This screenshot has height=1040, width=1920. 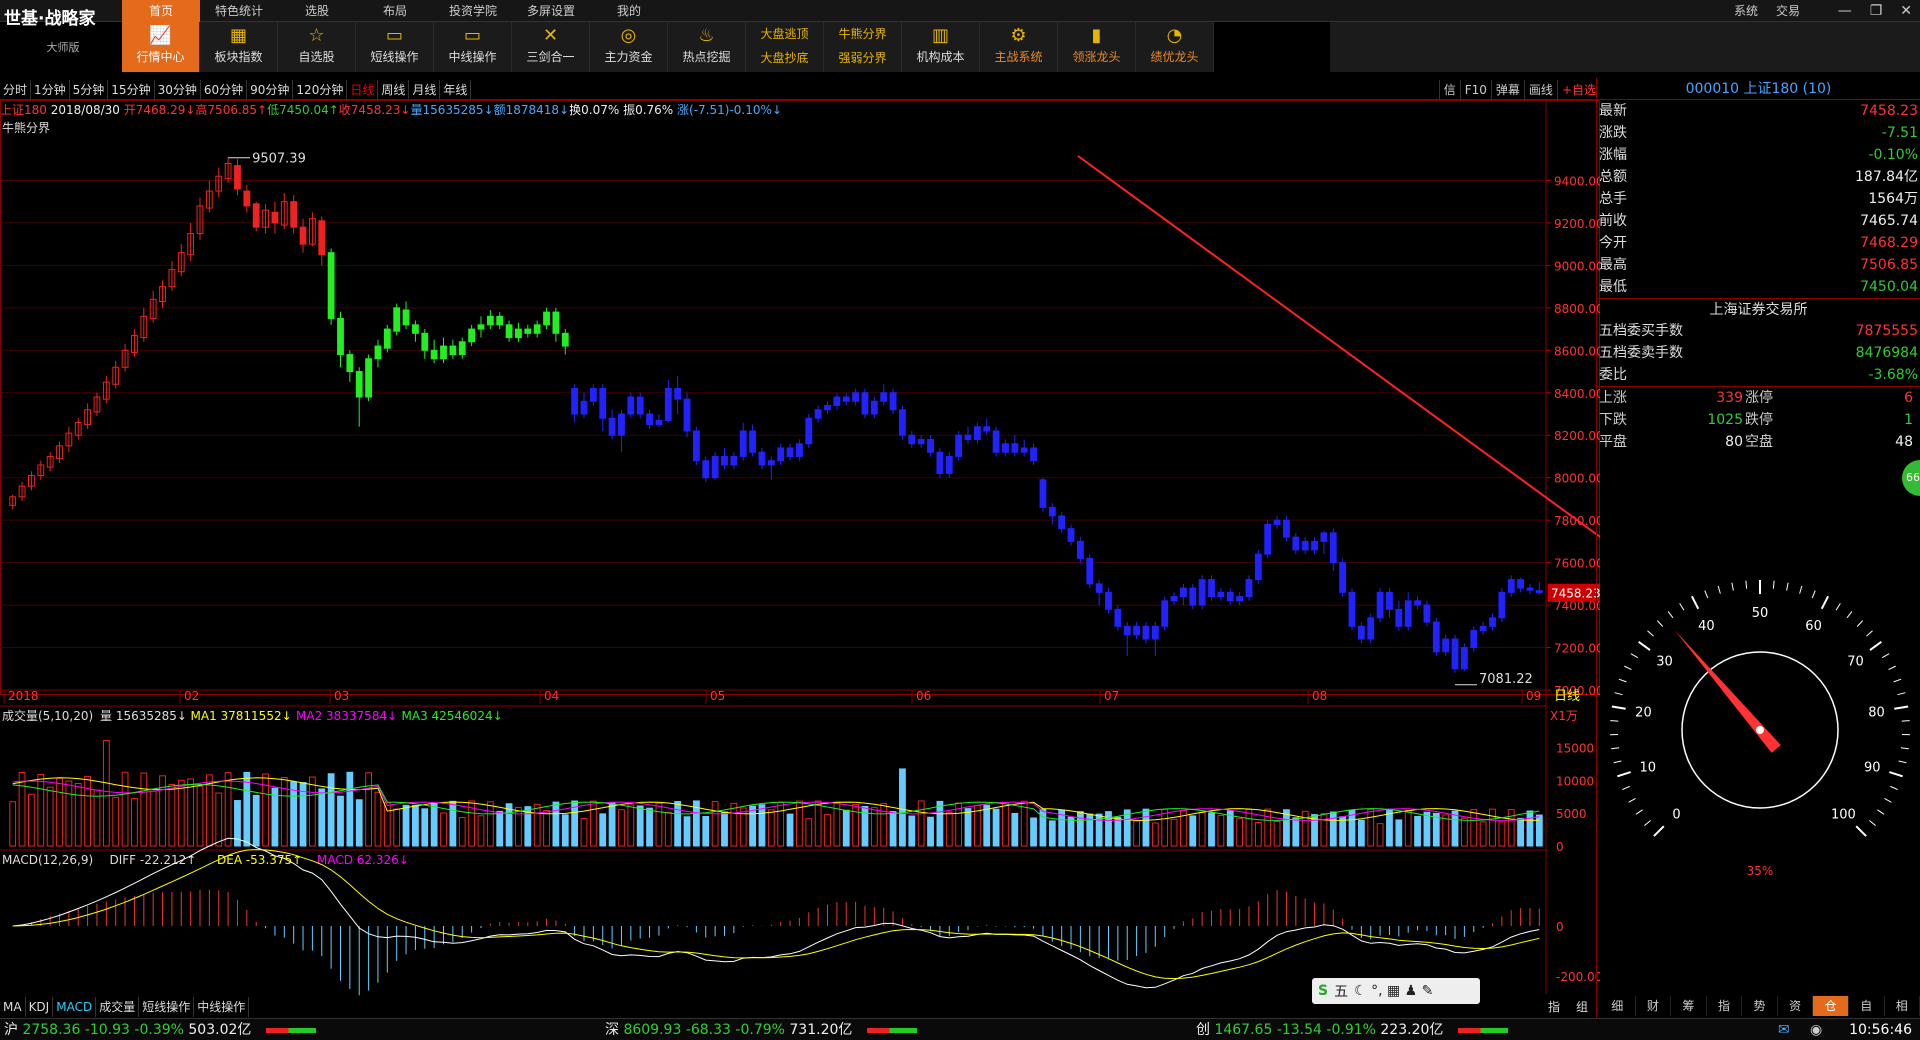 What do you see at coordinates (1352, 1029) in the screenshot?
I see `index-cy: 创 1467.65 -13.54 -0.91% 223.20亿` at bounding box center [1352, 1029].